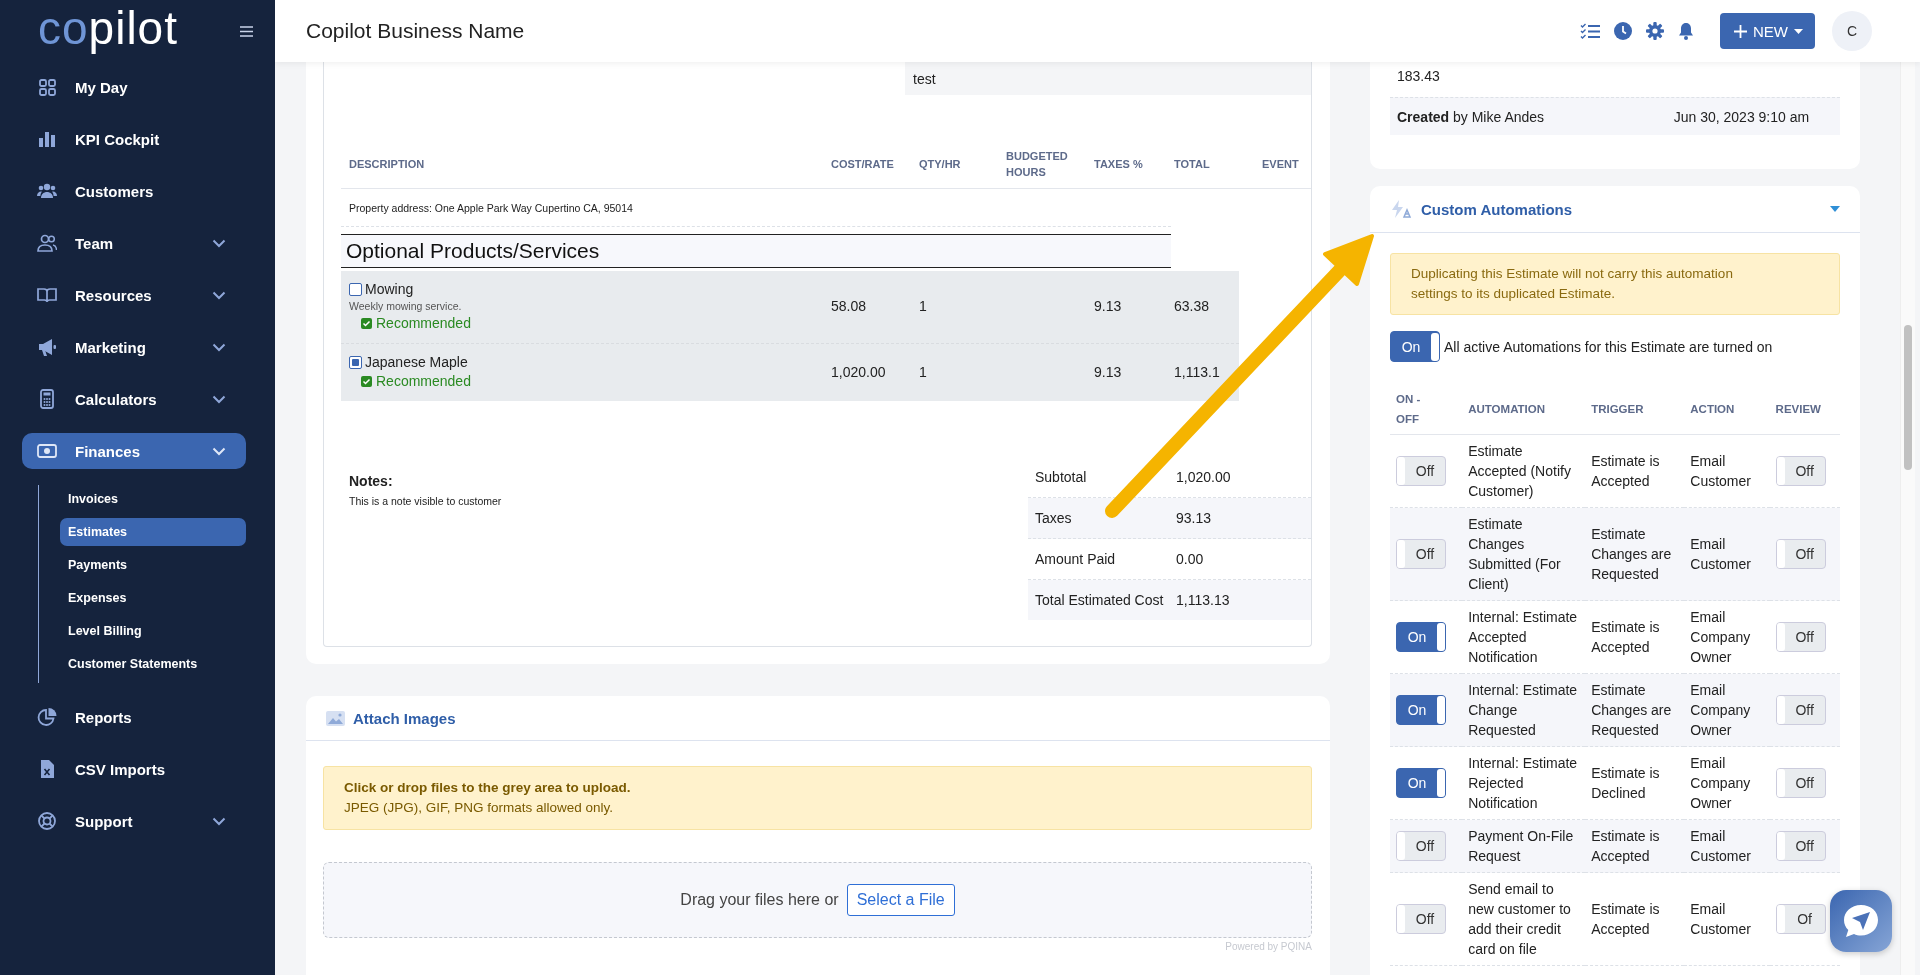 This screenshot has height=975, width=1920. What do you see at coordinates (849, 306) in the screenshot?
I see `table-cell-text: 58.08` at bounding box center [849, 306].